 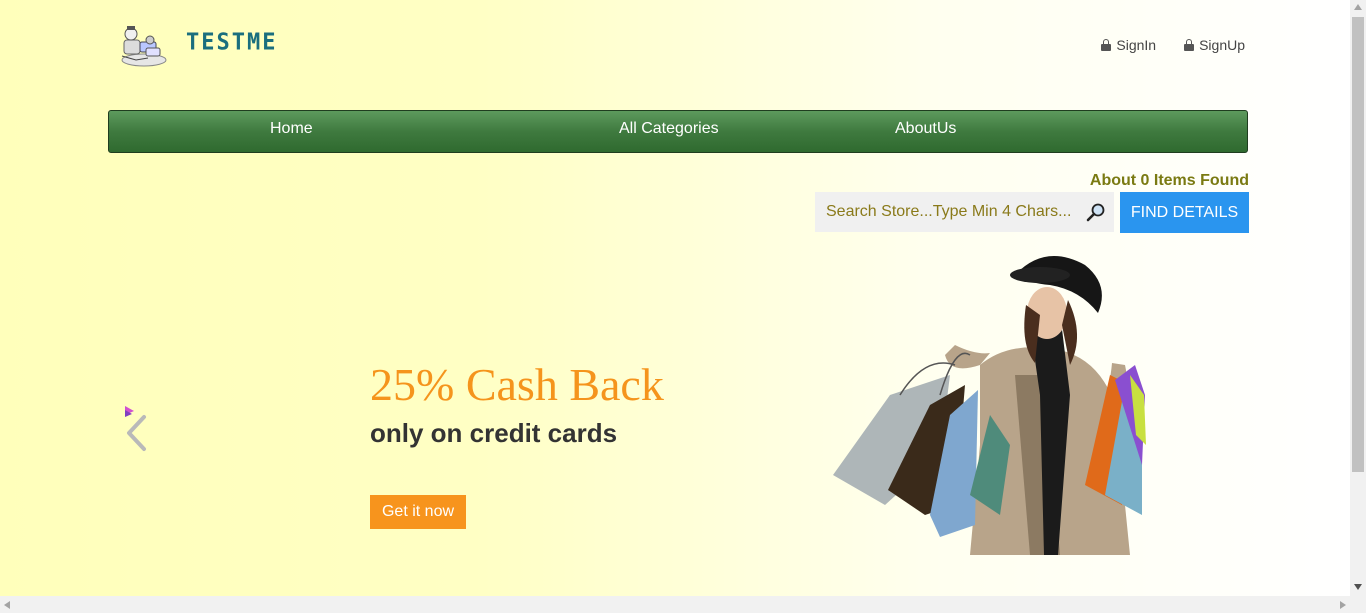 I want to click on brand-name: TESTME, so click(x=231, y=42).